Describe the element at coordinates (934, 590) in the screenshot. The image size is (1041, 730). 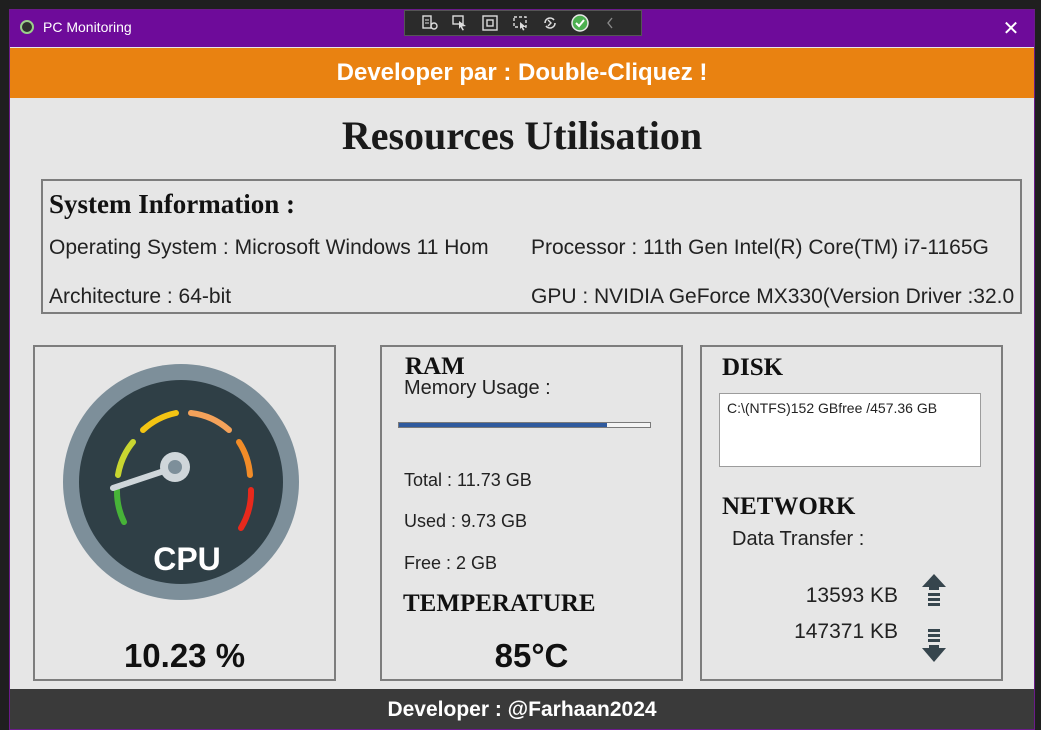
I see `upload-arrow-icon` at that location.